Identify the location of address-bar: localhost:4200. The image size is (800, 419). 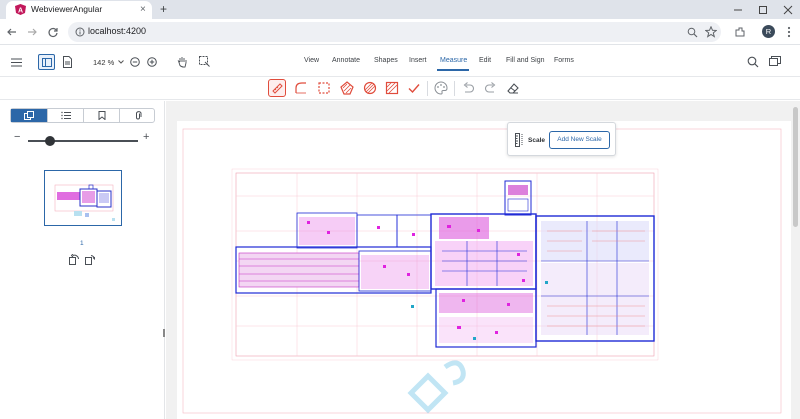
(394, 32).